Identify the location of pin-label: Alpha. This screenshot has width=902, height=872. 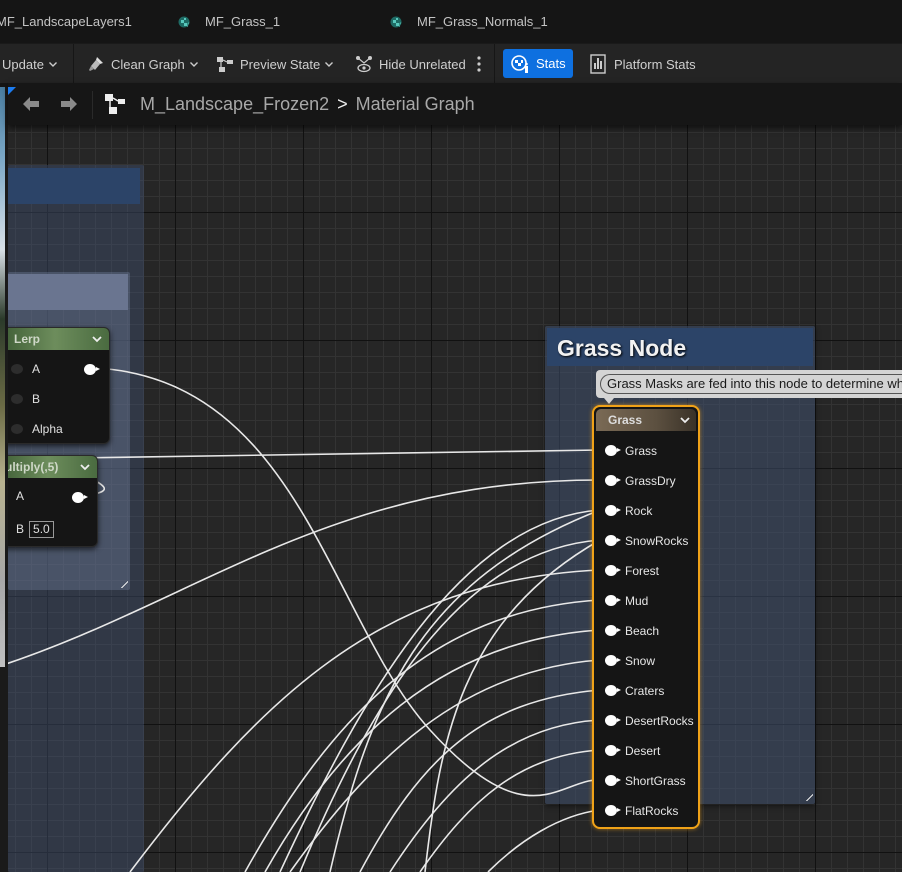
(47, 429).